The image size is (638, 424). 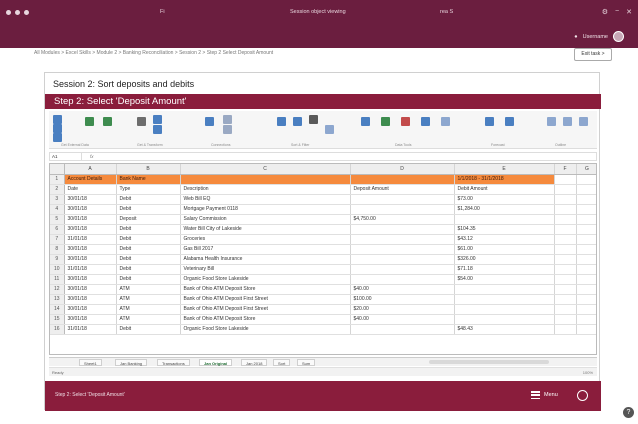 What do you see at coordinates (57, 259) in the screenshot?
I see `row-number: 9` at bounding box center [57, 259].